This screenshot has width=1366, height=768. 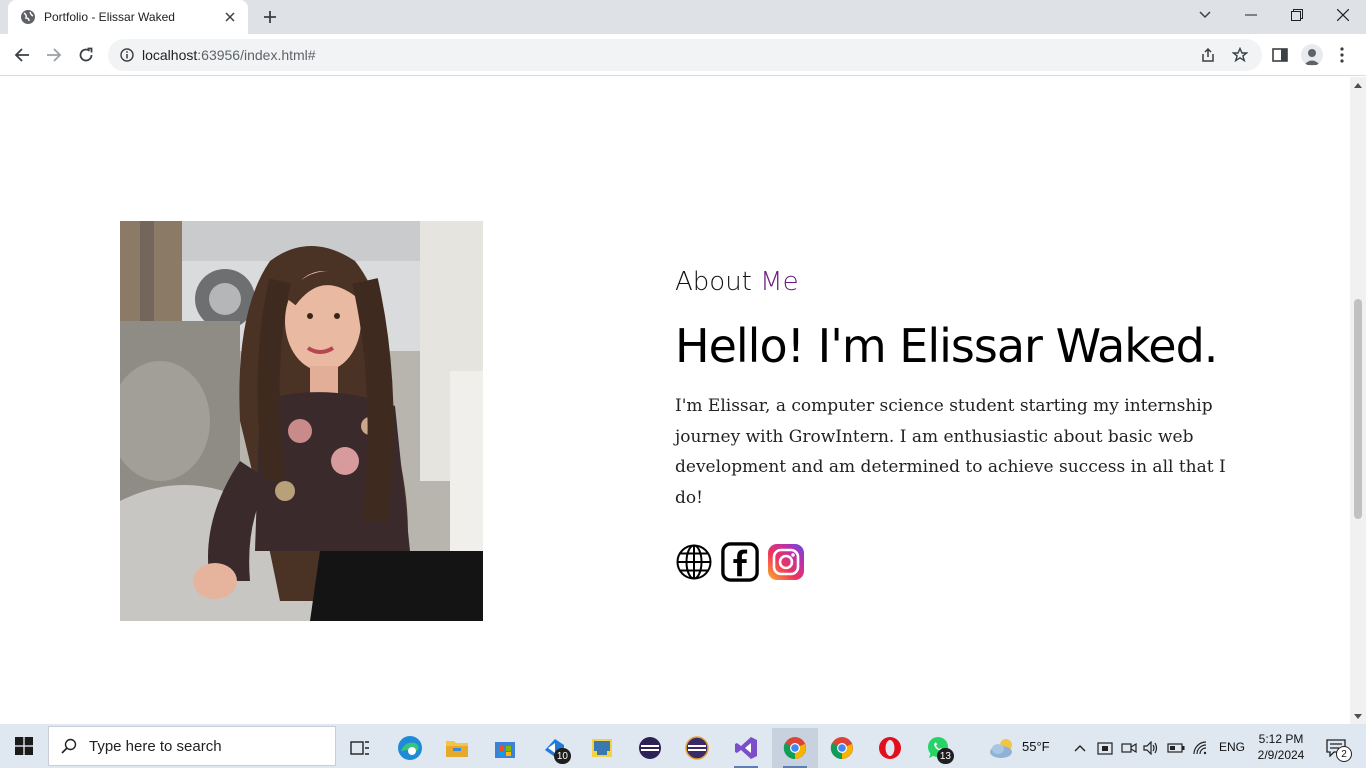 What do you see at coordinates (1129, 748) in the screenshot?
I see `meet-now-icon` at bounding box center [1129, 748].